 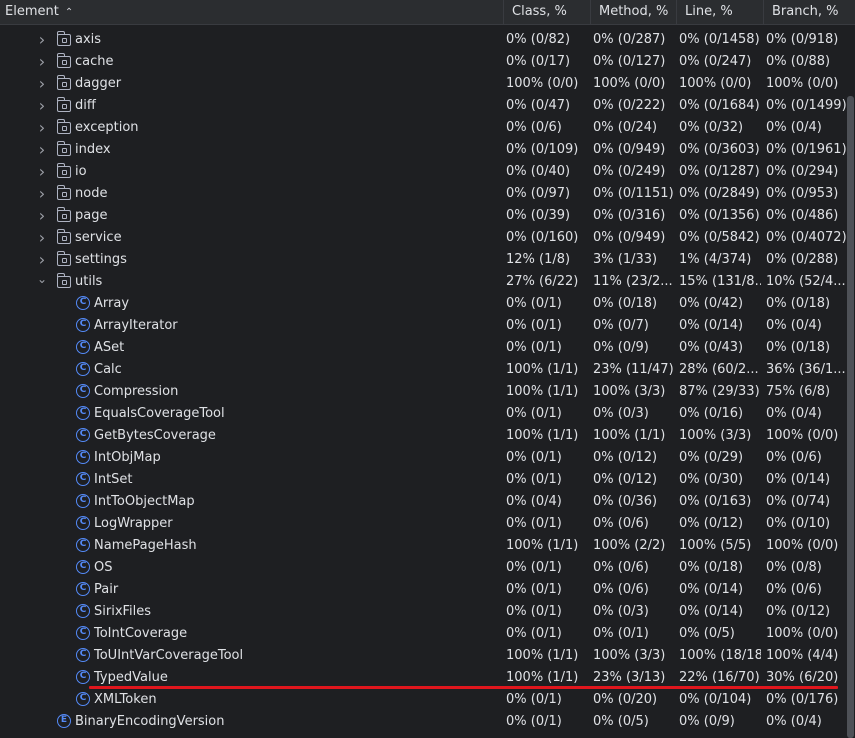 I want to click on package-name: diff, so click(x=85, y=105).